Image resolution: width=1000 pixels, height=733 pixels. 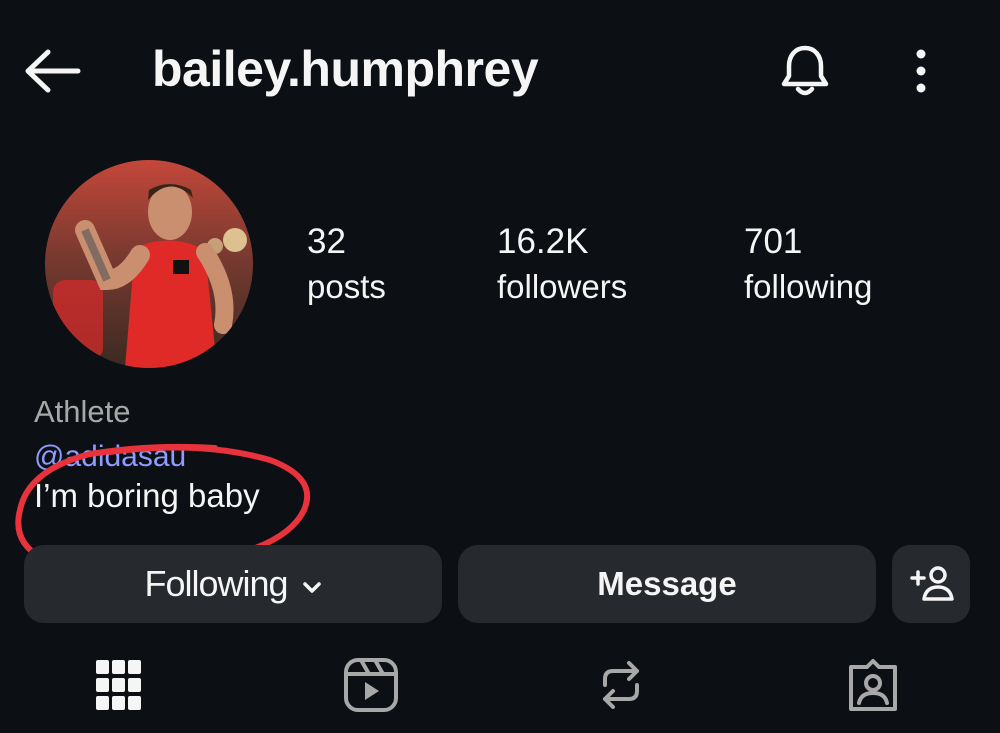 What do you see at coordinates (543, 241) in the screenshot?
I see `followers-value: 16.2K` at bounding box center [543, 241].